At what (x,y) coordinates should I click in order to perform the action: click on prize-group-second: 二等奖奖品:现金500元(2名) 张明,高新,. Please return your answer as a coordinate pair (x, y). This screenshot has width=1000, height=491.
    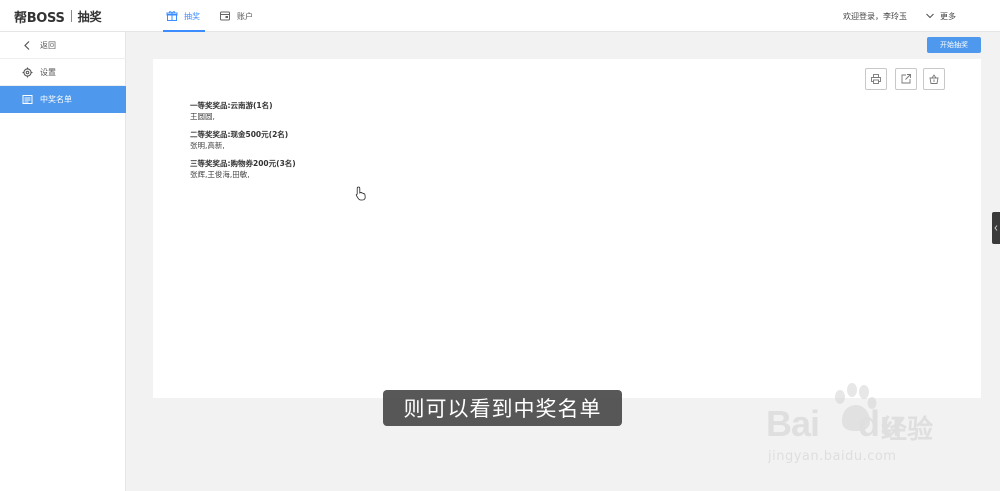
    Looking at the image, I should click on (390, 143).